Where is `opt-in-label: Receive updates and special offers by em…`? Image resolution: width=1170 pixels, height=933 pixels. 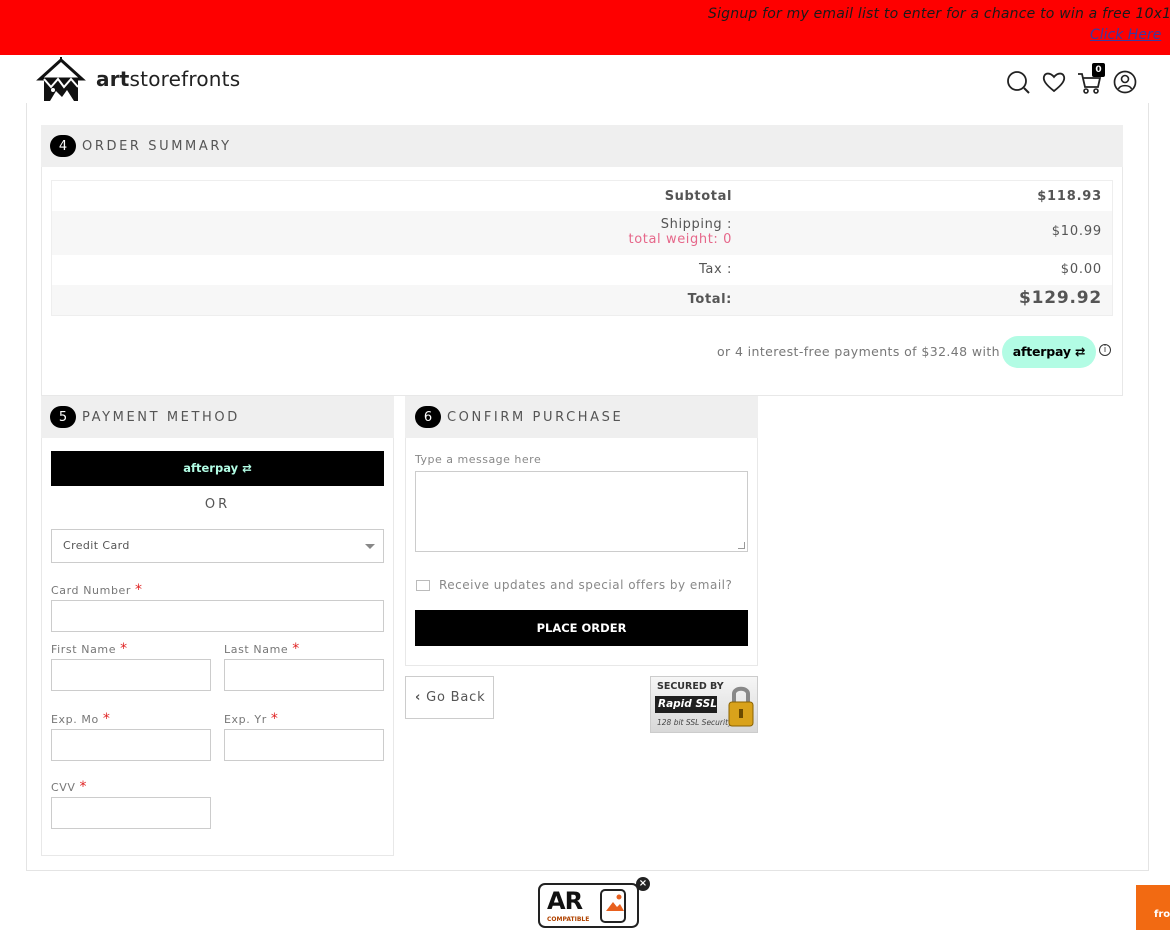 opt-in-label: Receive updates and special offers by em… is located at coordinates (585, 585).